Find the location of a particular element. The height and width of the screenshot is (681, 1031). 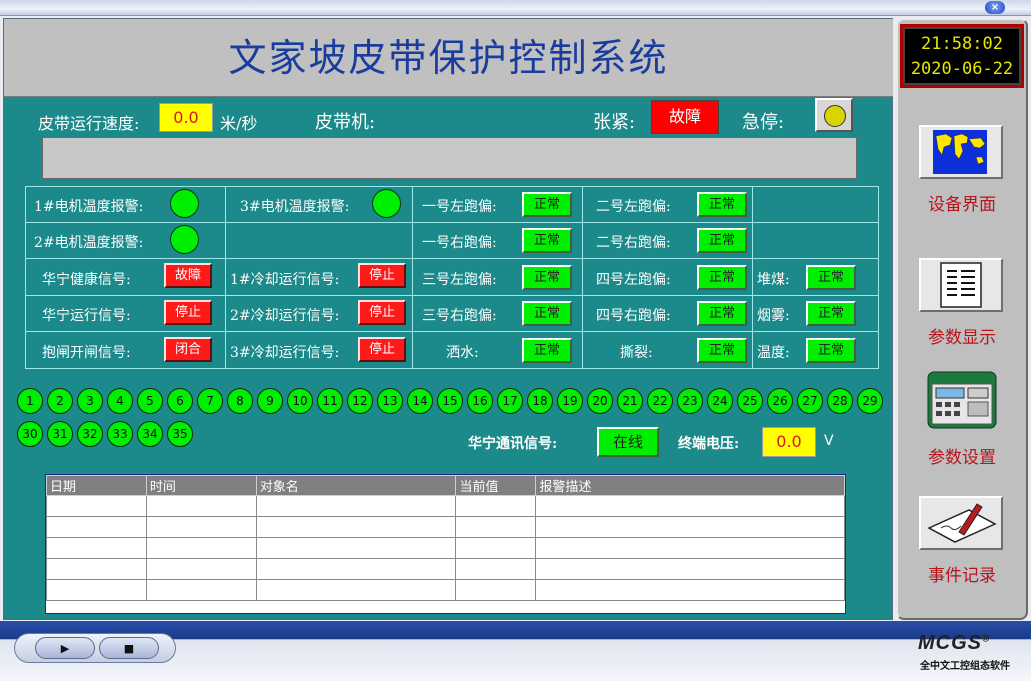

temp-badge: 正常 is located at coordinates (831, 350).